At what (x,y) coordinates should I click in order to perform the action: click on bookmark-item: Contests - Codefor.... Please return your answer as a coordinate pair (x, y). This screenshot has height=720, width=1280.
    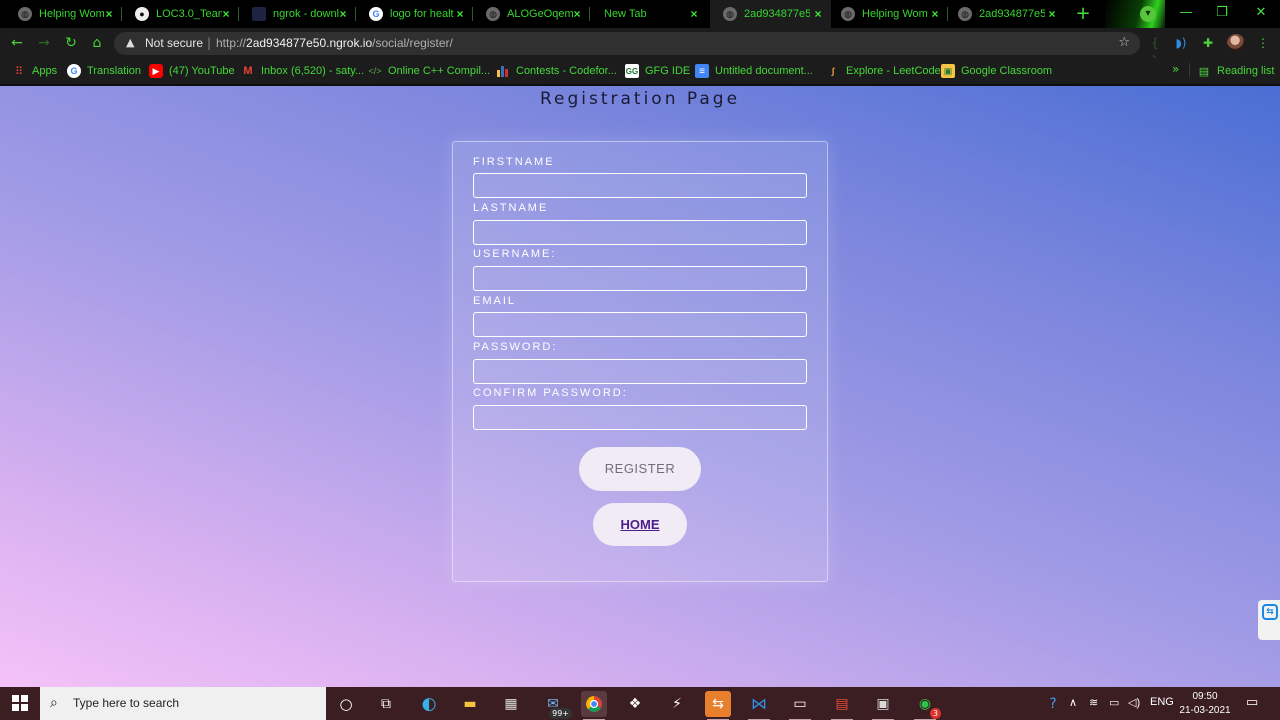
    Looking at the image, I should click on (556, 71).